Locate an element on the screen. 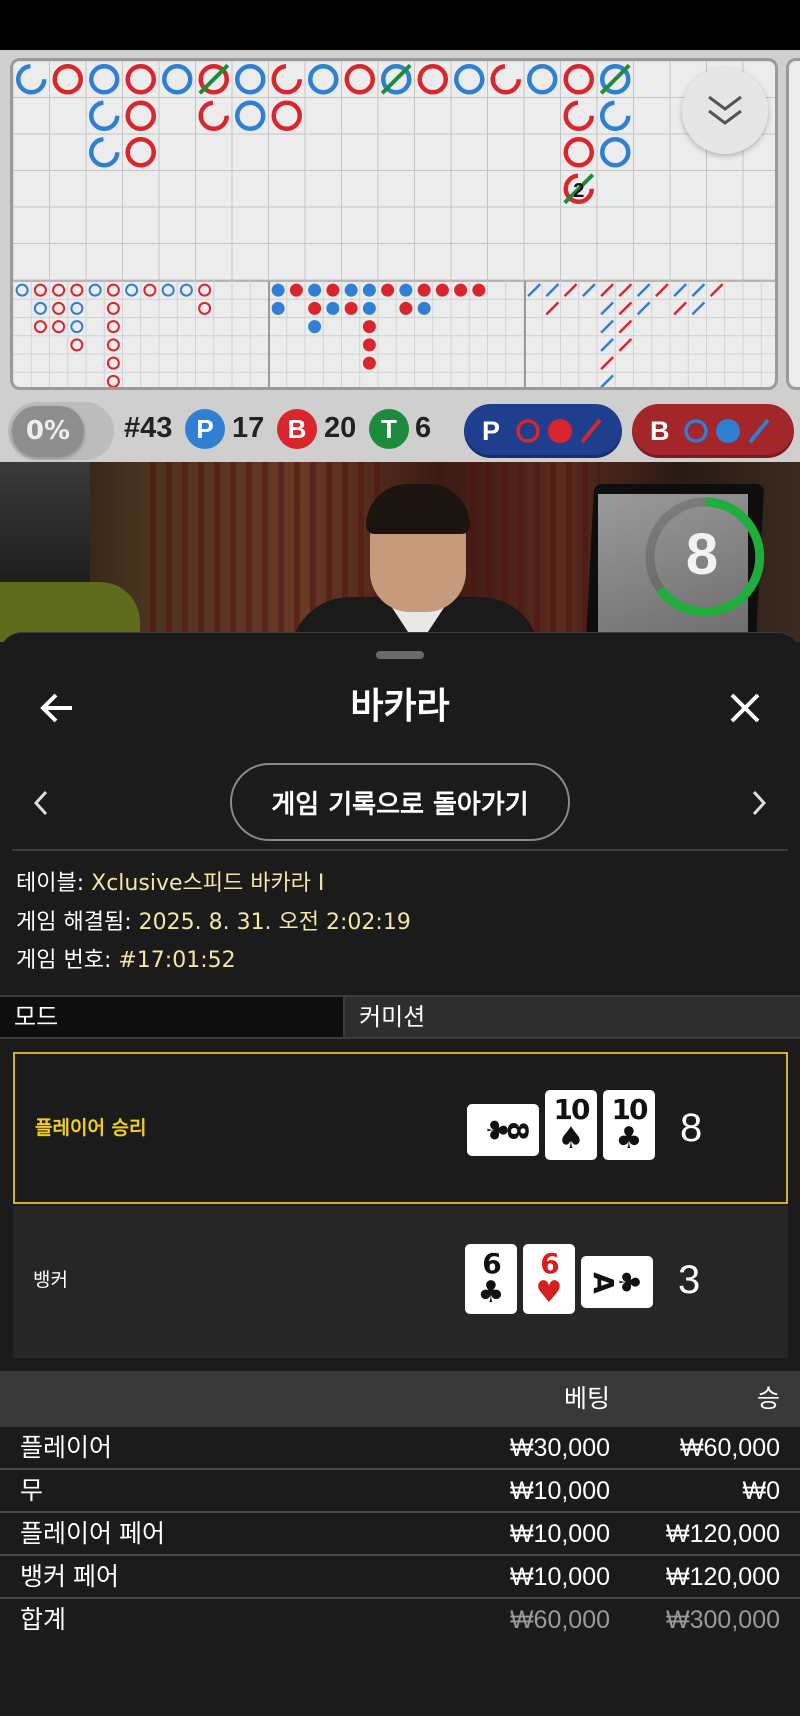 Image resolution: width=800 pixels, height=1716 pixels. playing-card: ♣ 8 is located at coordinates (503, 1130).